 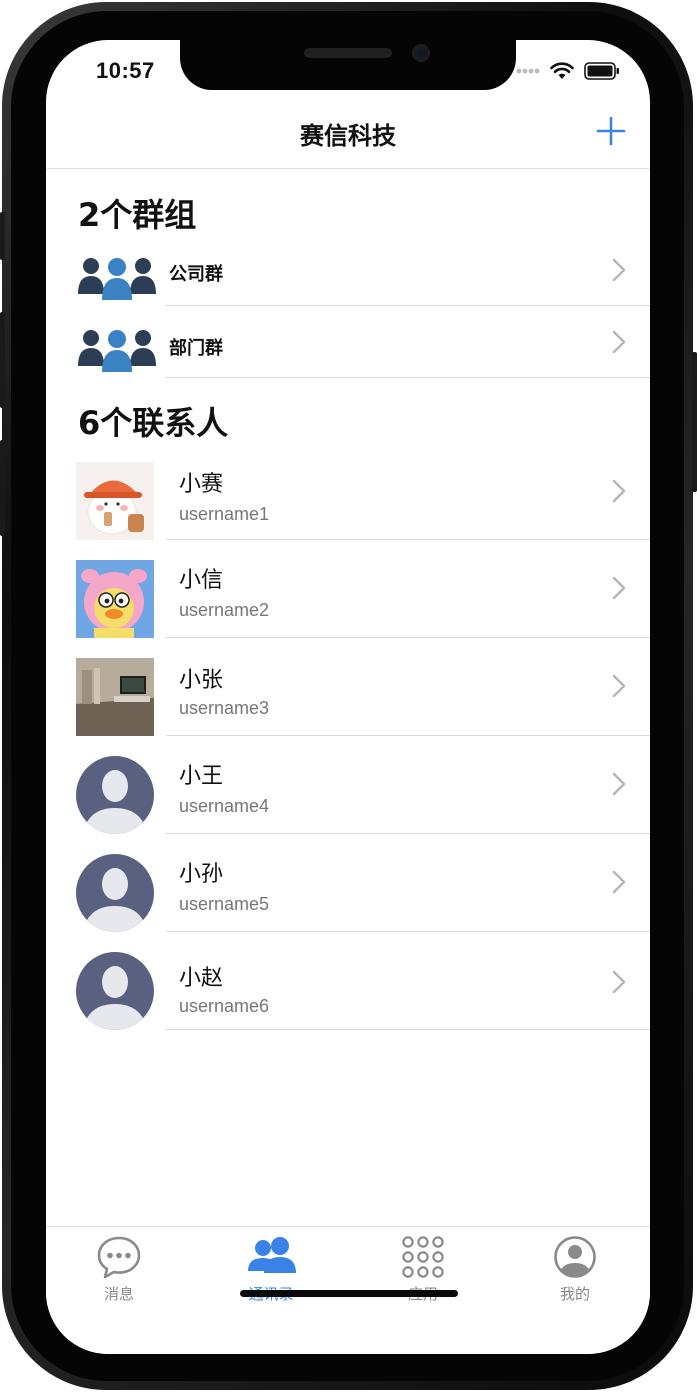 What do you see at coordinates (201, 580) in the screenshot?
I see `contact-name: 小信` at bounding box center [201, 580].